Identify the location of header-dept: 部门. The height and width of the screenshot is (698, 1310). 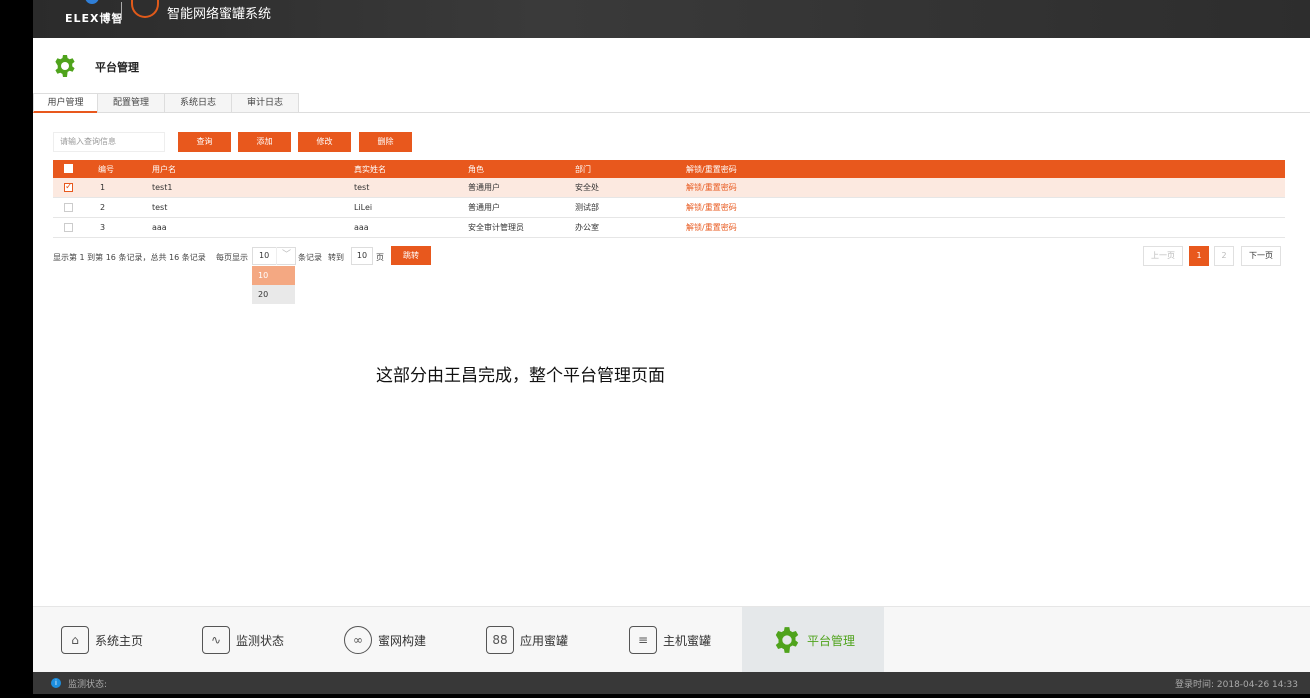
(583, 169).